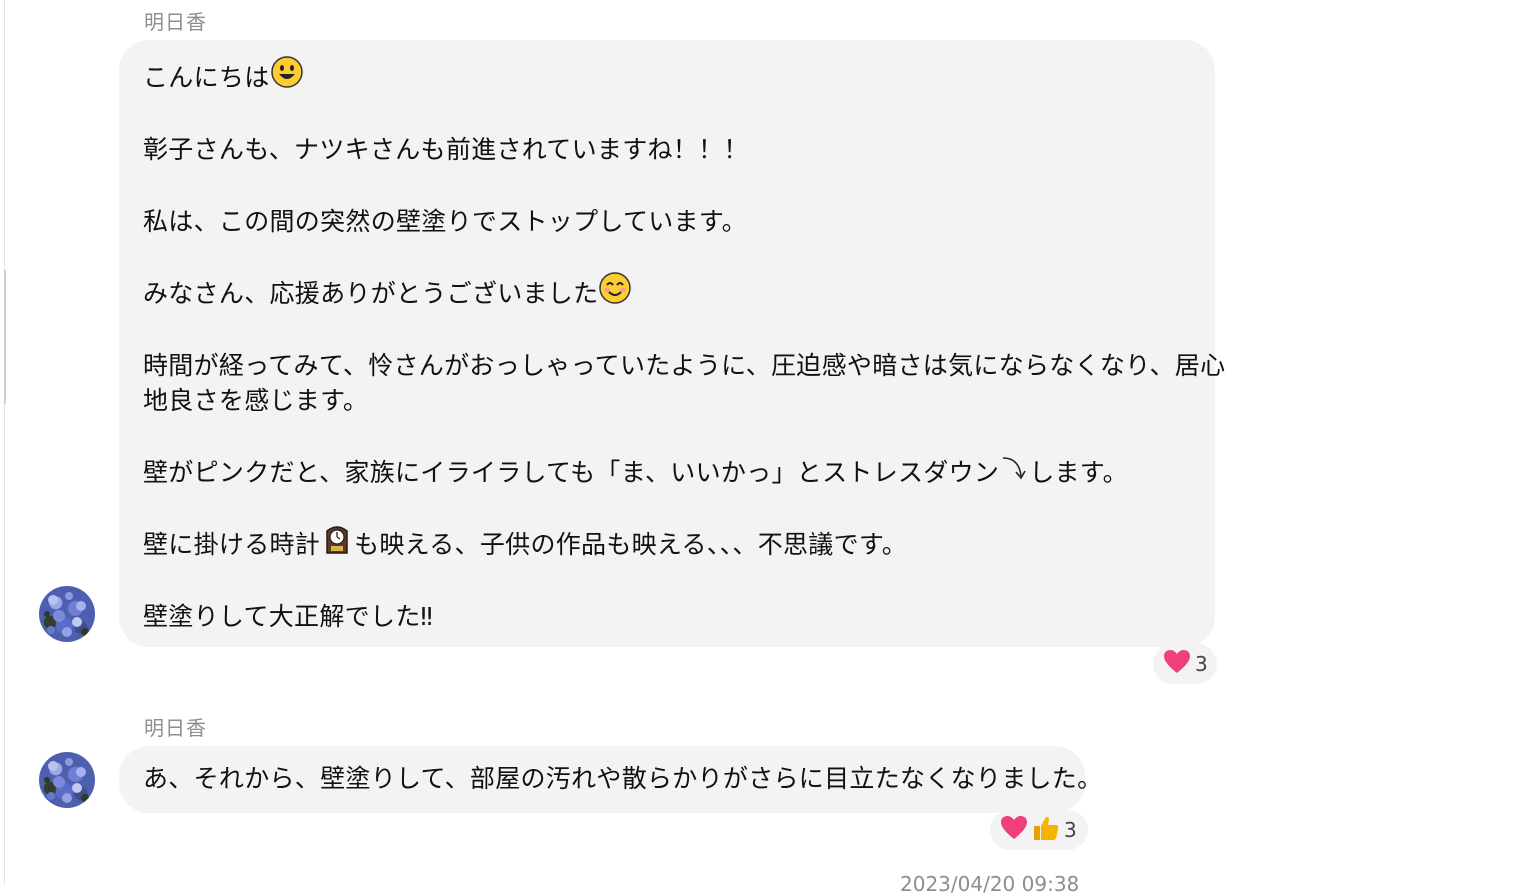 The width and height of the screenshot is (1514, 896). Describe the element at coordinates (256, 400) in the screenshot. I see `message-line: 地良さを感じます。` at that location.